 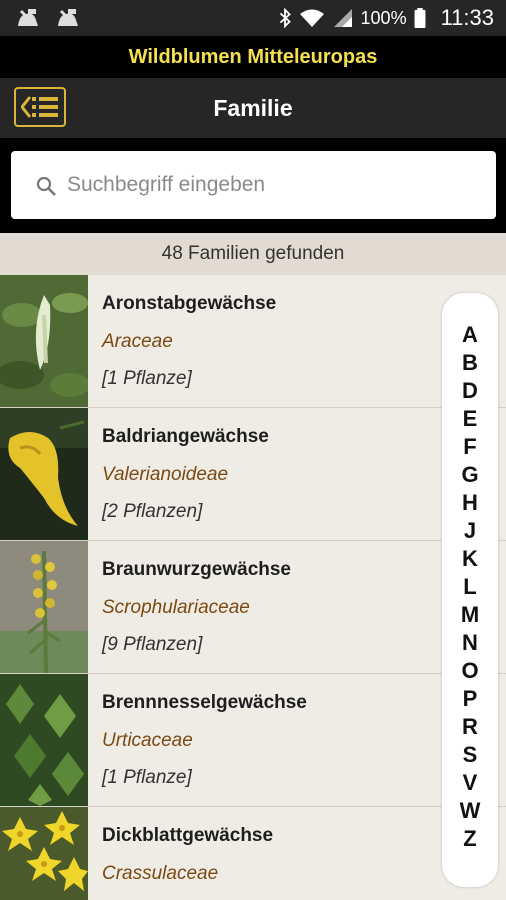 What do you see at coordinates (285, 18) in the screenshot?
I see `bluetooth-icon` at bounding box center [285, 18].